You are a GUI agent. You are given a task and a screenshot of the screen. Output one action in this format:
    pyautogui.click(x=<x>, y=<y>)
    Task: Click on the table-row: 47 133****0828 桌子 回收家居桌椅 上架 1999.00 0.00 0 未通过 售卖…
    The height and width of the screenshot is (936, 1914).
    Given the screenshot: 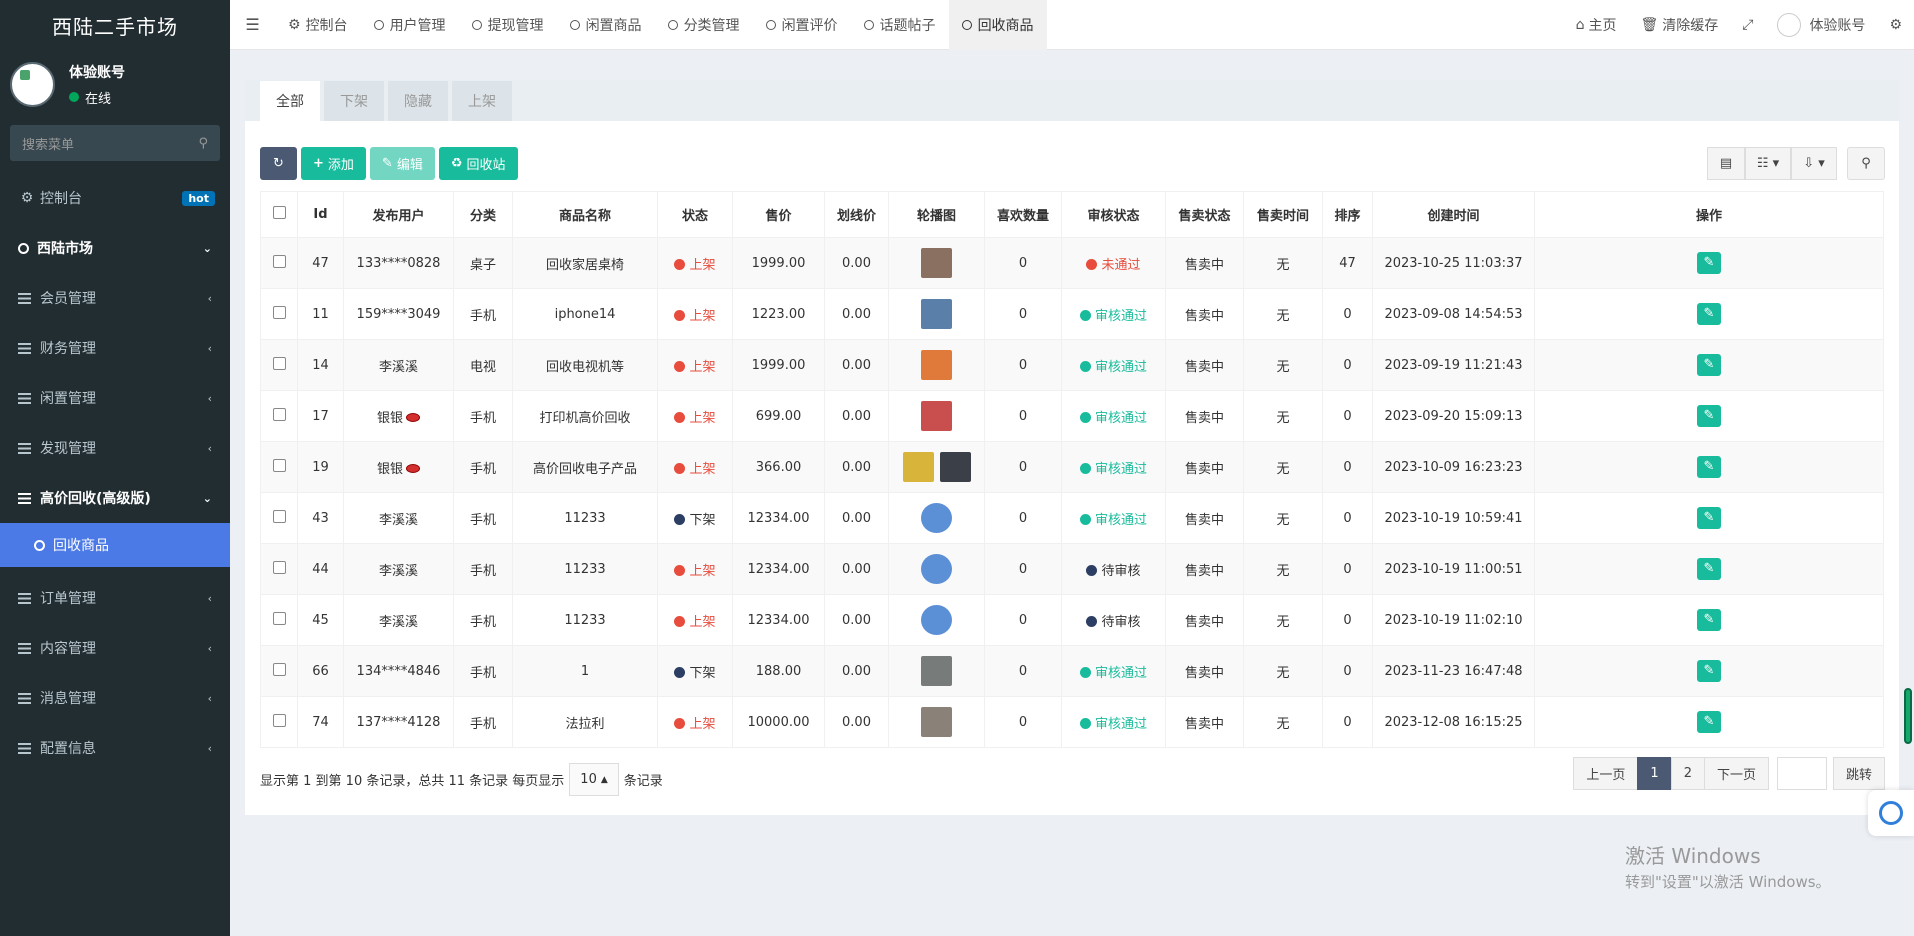 What is the action you would take?
    pyautogui.click(x=1072, y=263)
    